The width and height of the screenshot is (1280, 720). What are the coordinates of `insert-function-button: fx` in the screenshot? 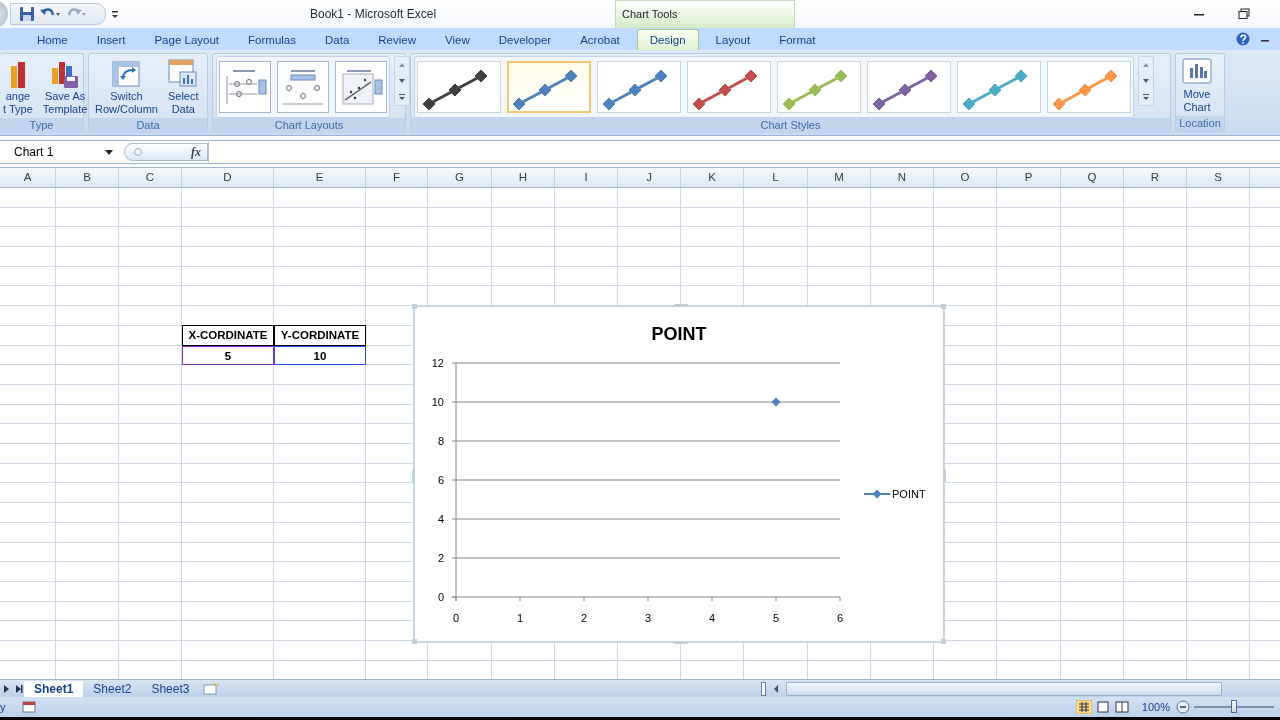 It's located at (196, 152).